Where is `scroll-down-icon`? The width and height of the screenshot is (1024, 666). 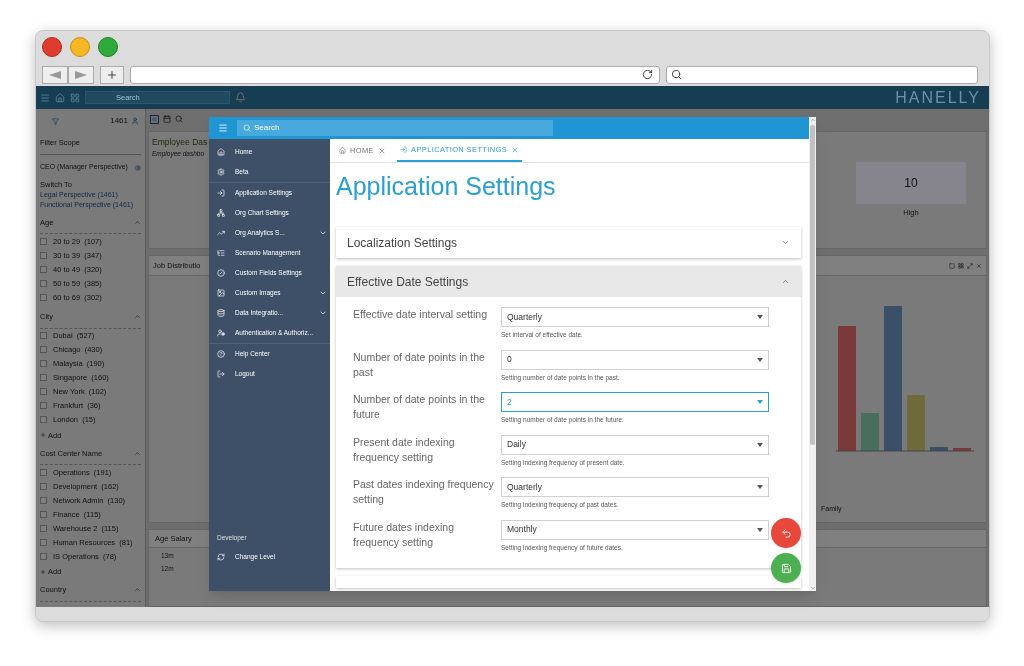 scroll-down-icon is located at coordinates (812, 588).